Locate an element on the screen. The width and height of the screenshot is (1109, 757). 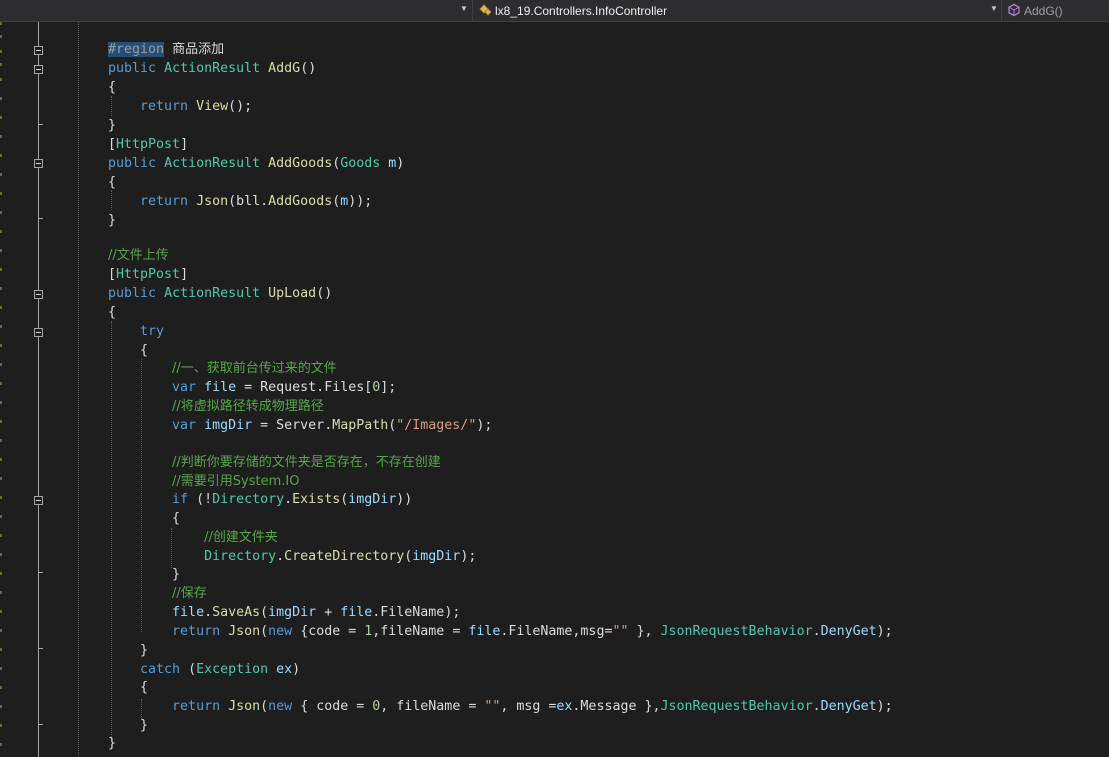
code-line: //创建文件夹 is located at coordinates (241, 537).